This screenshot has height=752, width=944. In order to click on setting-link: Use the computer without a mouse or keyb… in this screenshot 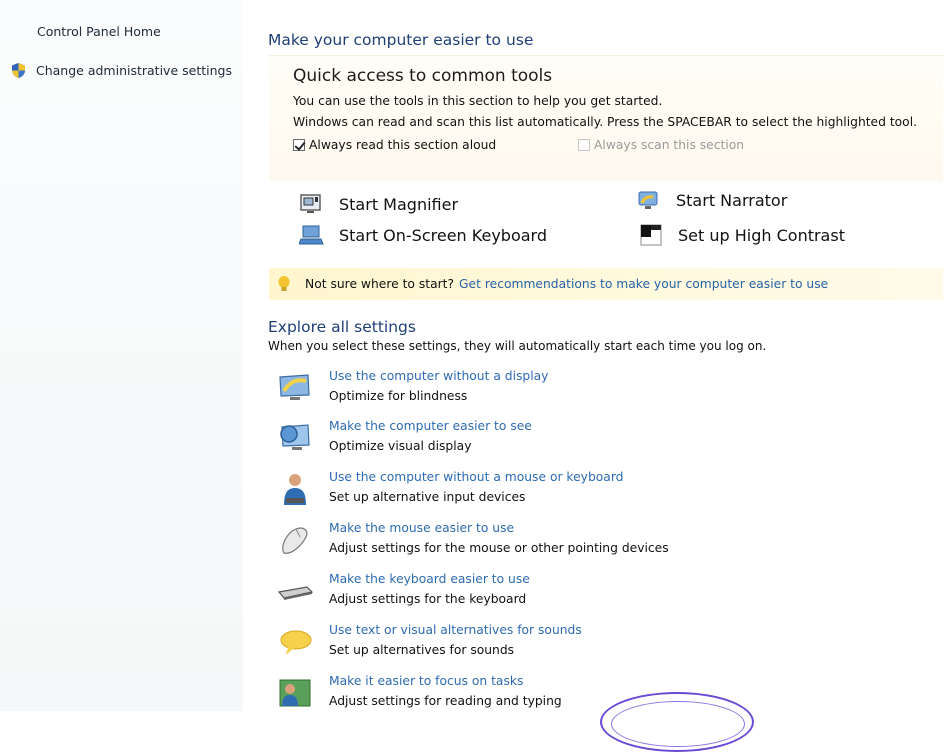, I will do `click(476, 477)`.